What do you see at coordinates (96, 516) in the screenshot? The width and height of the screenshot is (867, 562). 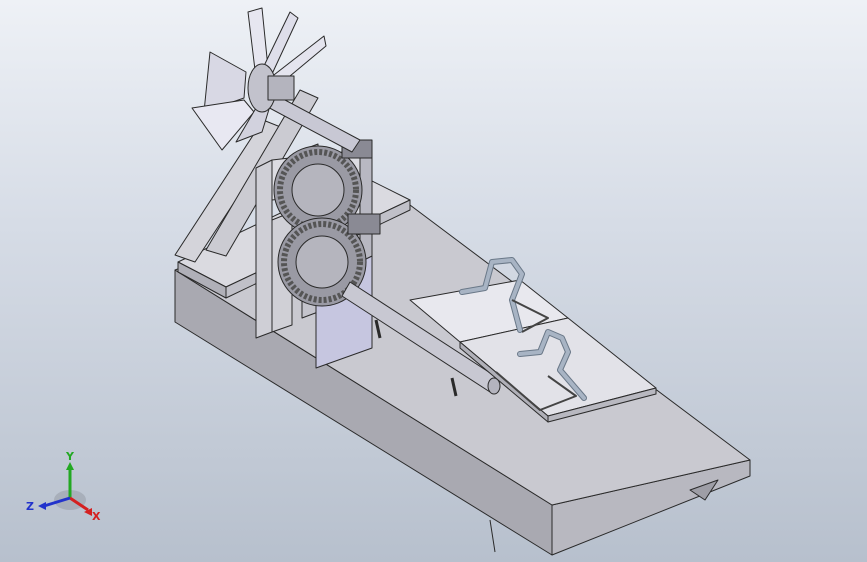 I see `x-axis-label: X` at bounding box center [96, 516].